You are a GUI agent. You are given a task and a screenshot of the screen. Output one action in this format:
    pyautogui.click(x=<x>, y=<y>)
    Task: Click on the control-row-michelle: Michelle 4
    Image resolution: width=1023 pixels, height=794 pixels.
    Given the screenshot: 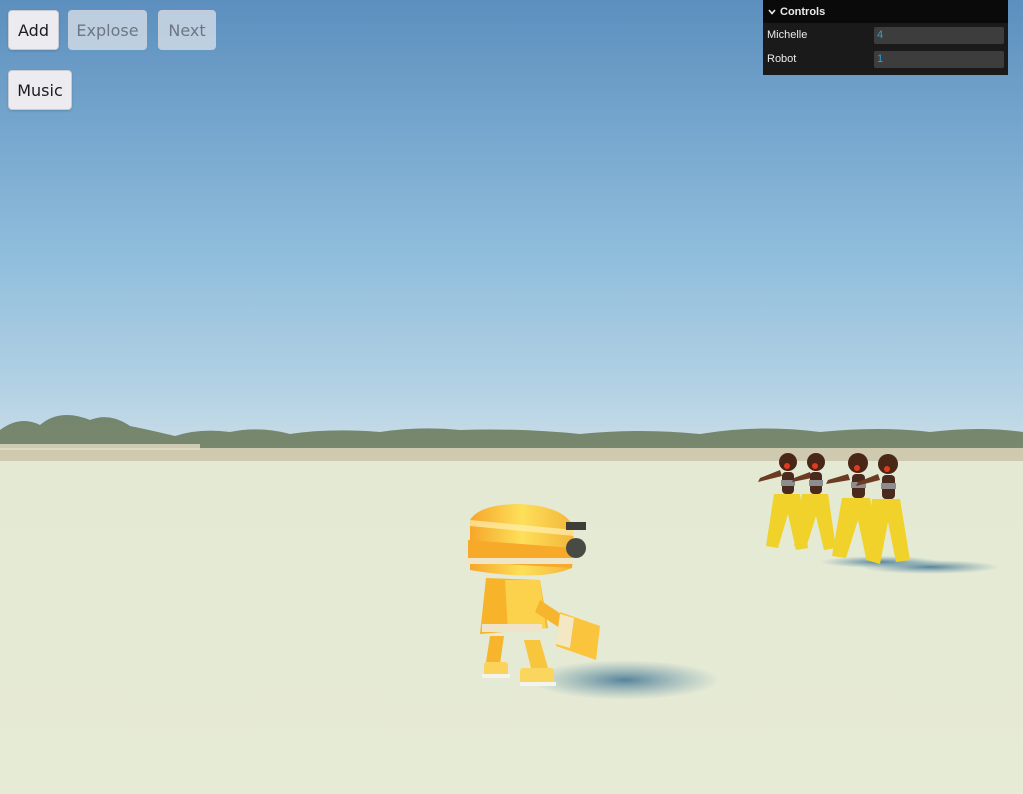 What is the action you would take?
    pyautogui.click(x=885, y=35)
    